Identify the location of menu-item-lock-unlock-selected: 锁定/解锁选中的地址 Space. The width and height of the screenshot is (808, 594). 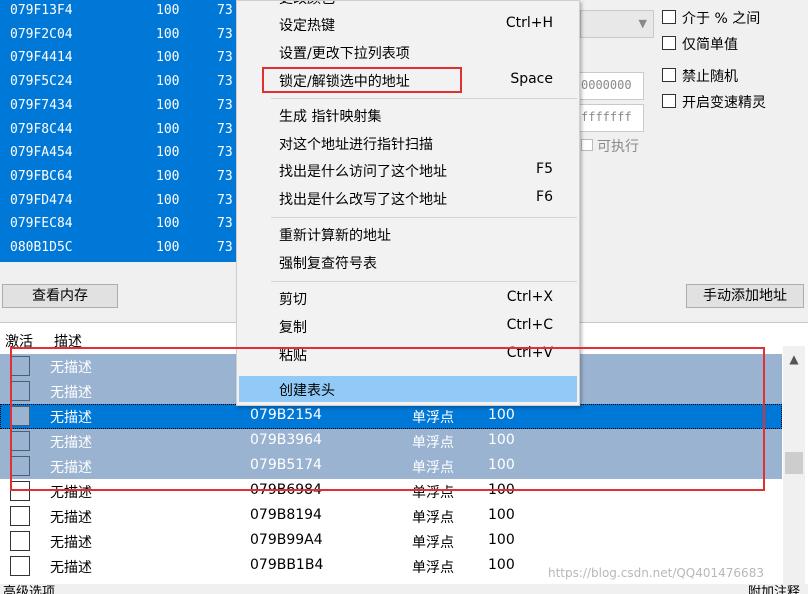
(408, 80).